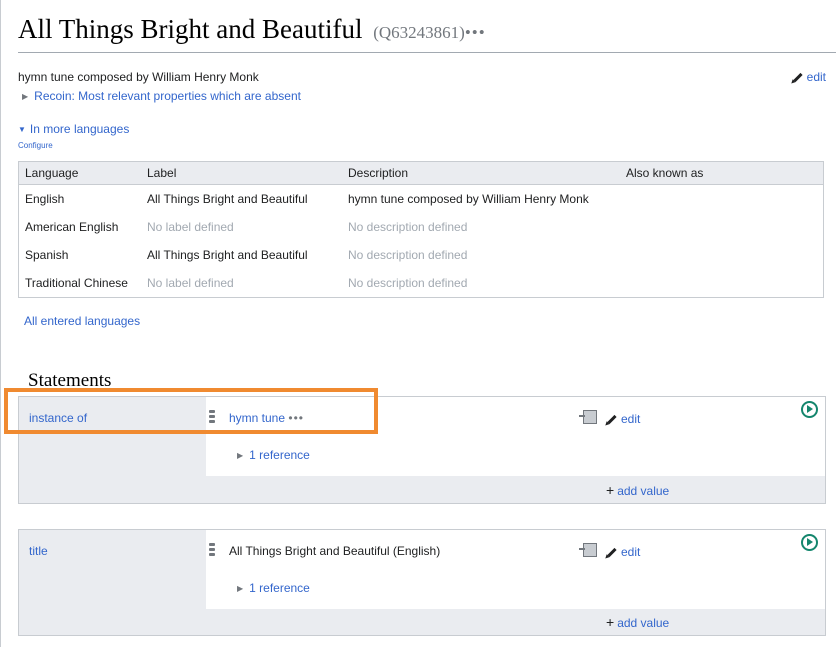 The image size is (838, 647). What do you see at coordinates (296, 418) in the screenshot?
I see `value-more-icon: •••` at bounding box center [296, 418].